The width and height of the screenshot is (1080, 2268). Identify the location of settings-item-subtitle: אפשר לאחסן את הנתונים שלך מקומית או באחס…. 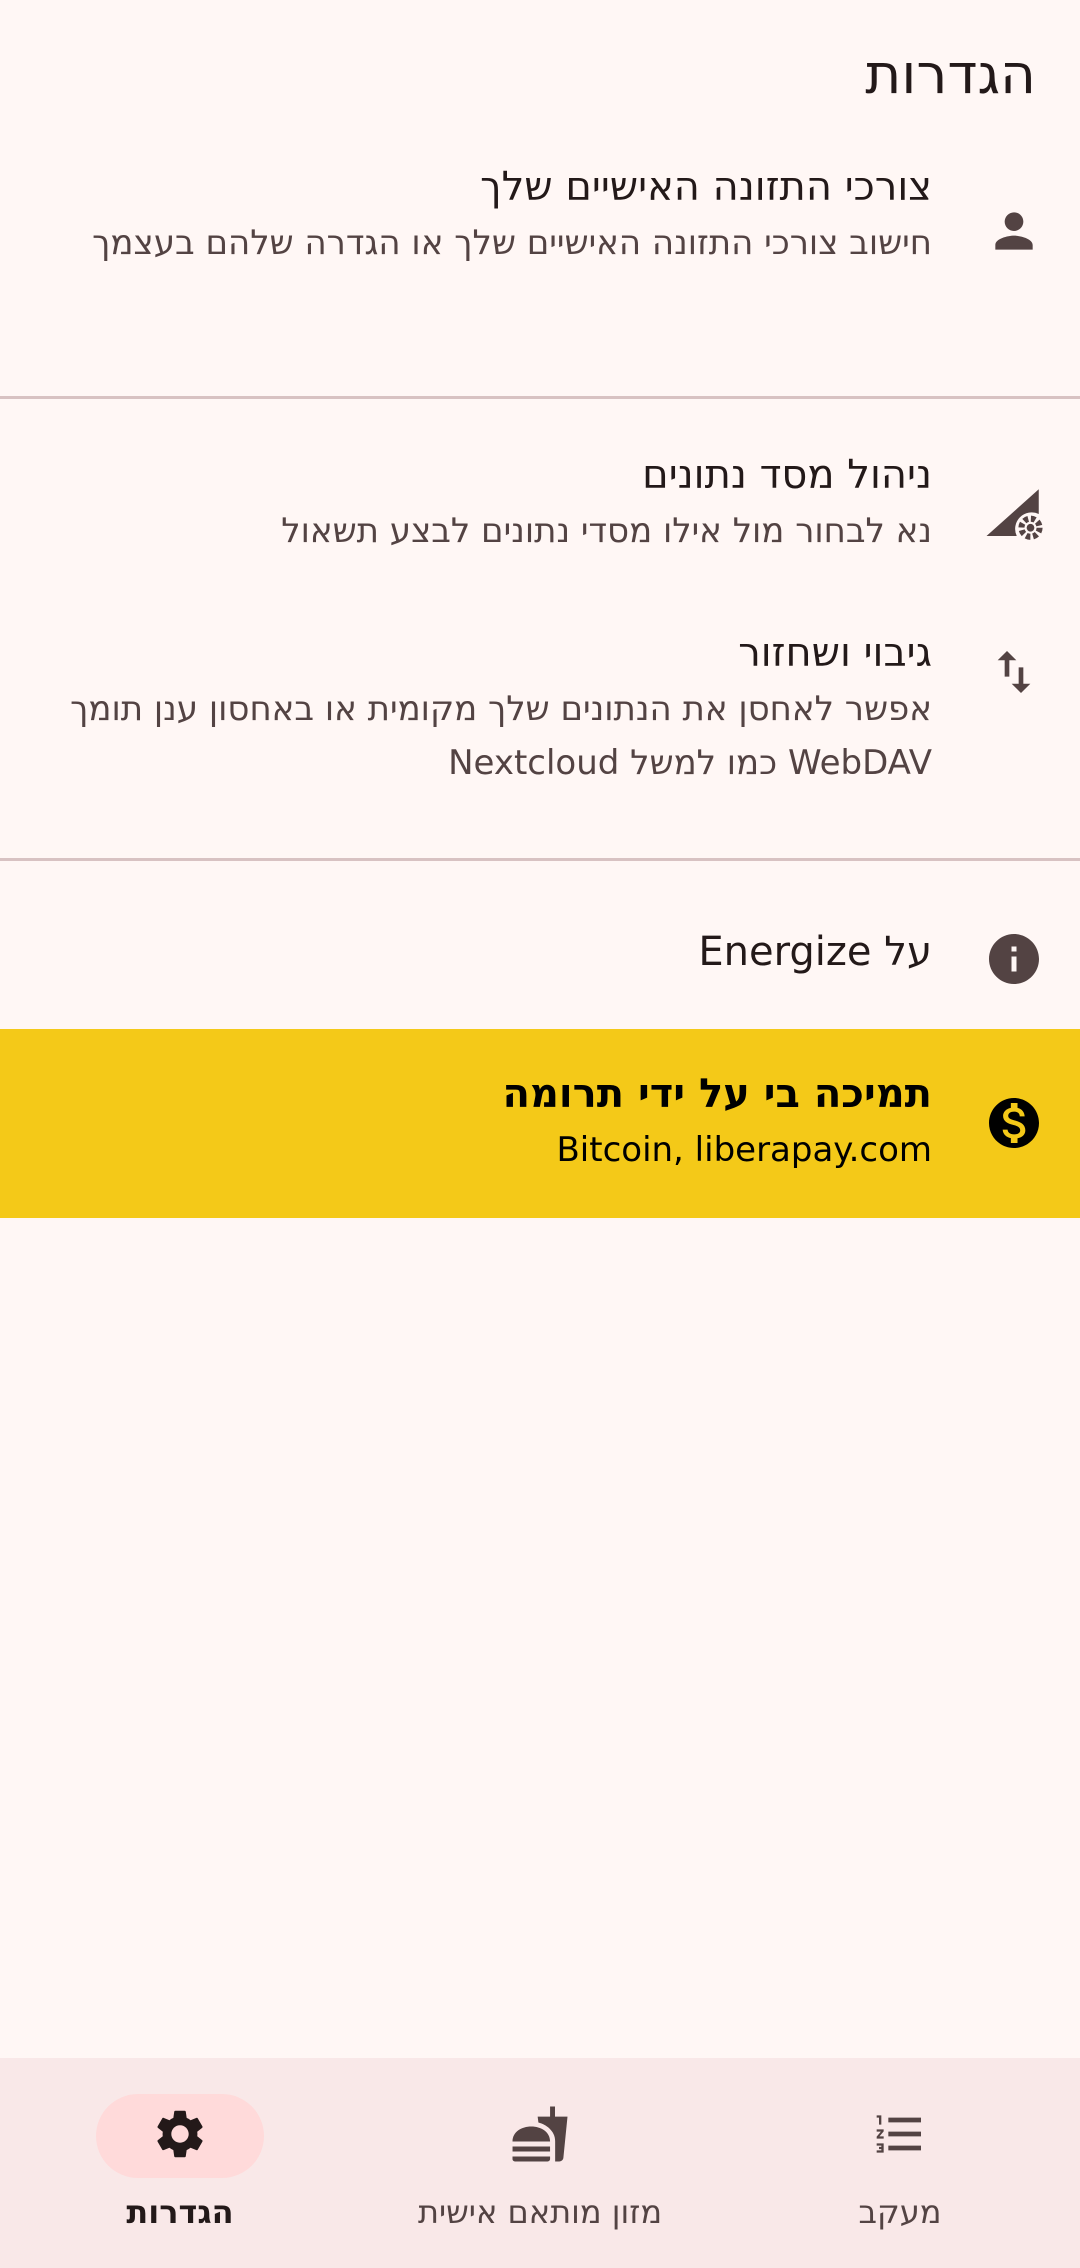
(501, 736).